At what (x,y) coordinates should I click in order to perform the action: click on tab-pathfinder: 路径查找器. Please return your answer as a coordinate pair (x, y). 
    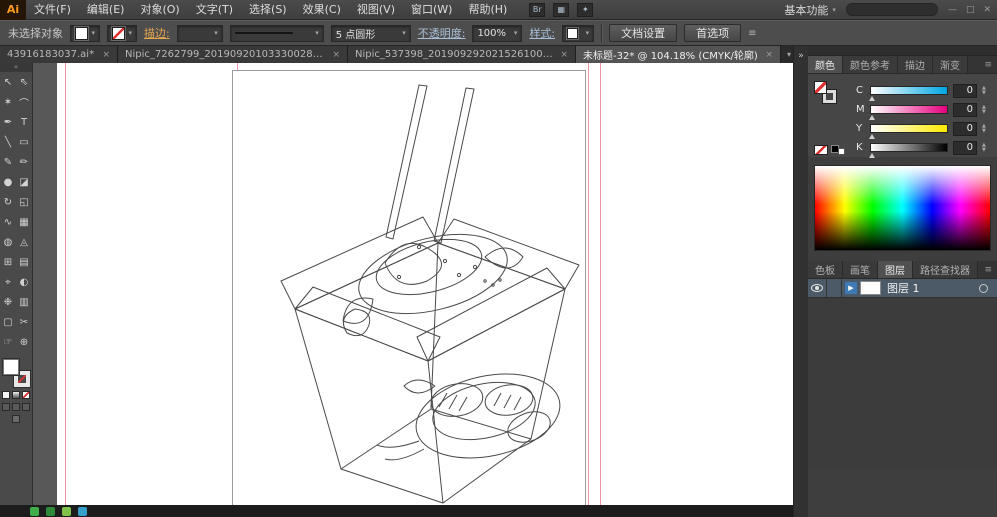
    Looking at the image, I should click on (945, 269).